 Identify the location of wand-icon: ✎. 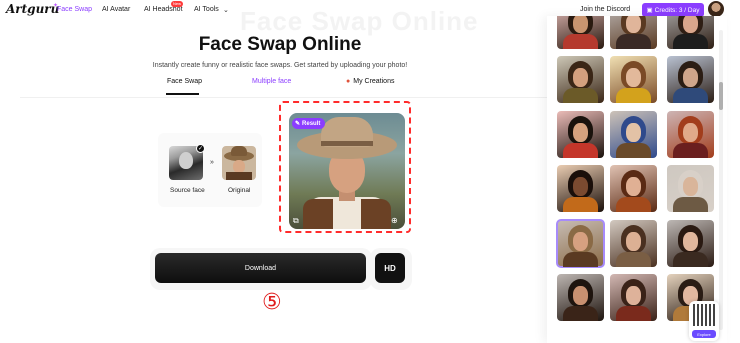
(298, 124).